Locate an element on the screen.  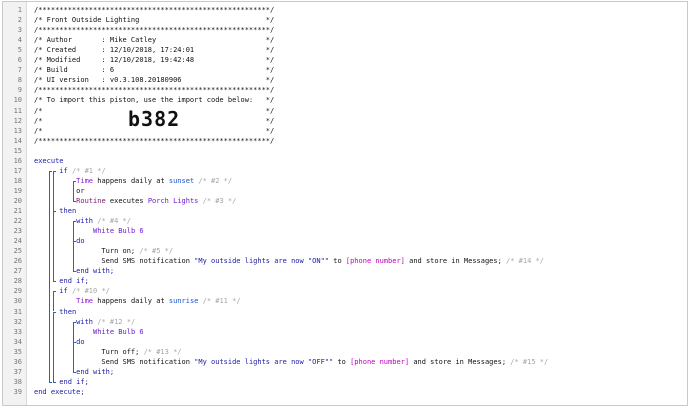
code-line: 16 execute is located at coordinates (345, 161).